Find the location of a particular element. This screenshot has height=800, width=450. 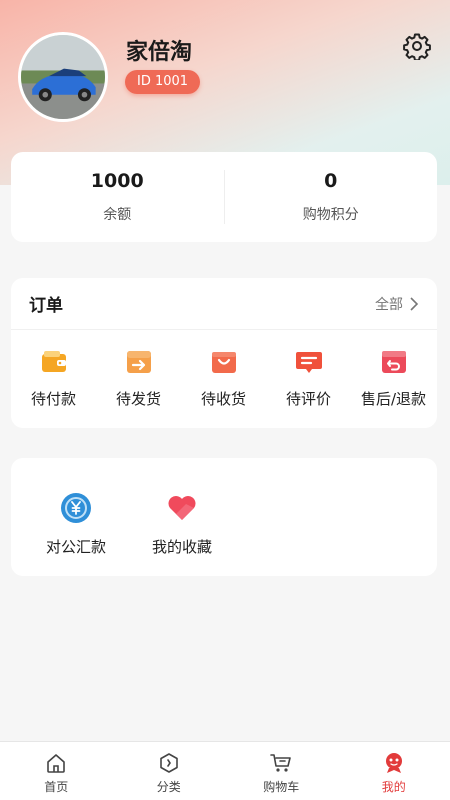

heart-icon is located at coordinates (182, 508).